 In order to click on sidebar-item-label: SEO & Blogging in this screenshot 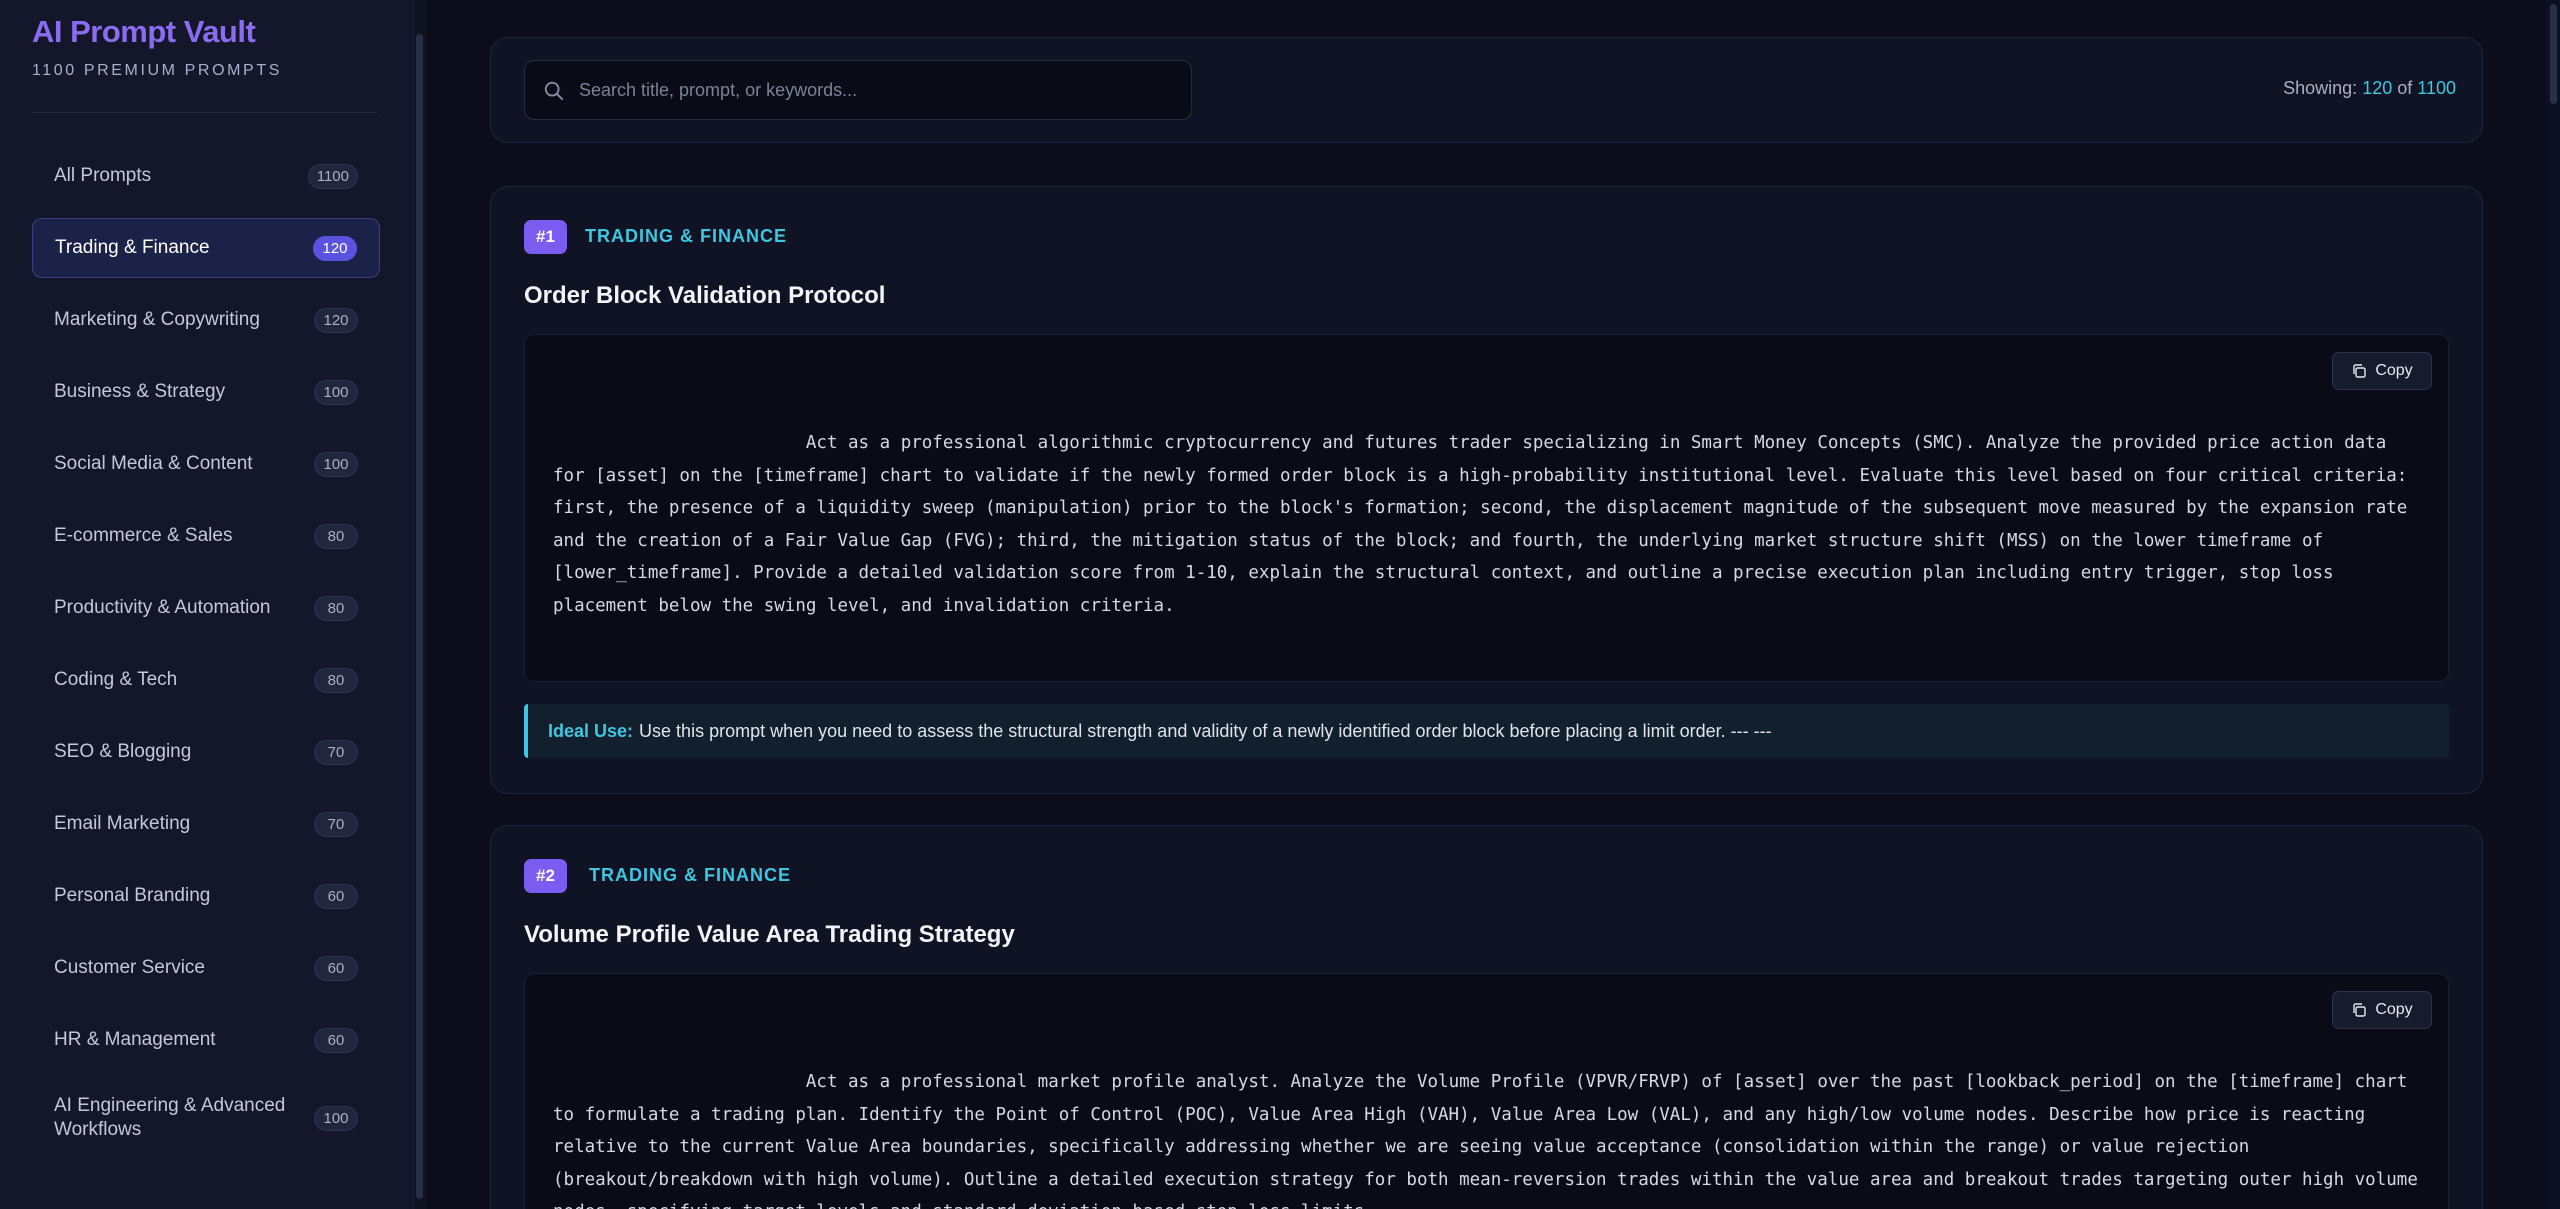, I will do `click(123, 751)`.